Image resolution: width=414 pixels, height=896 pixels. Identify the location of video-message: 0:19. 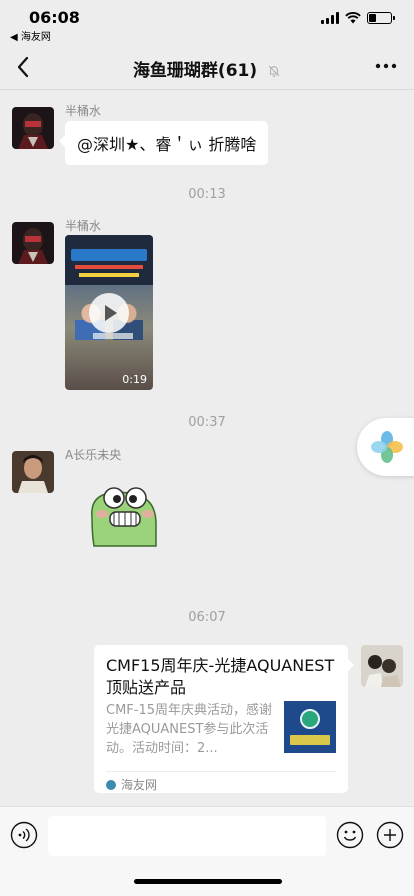
(109, 312).